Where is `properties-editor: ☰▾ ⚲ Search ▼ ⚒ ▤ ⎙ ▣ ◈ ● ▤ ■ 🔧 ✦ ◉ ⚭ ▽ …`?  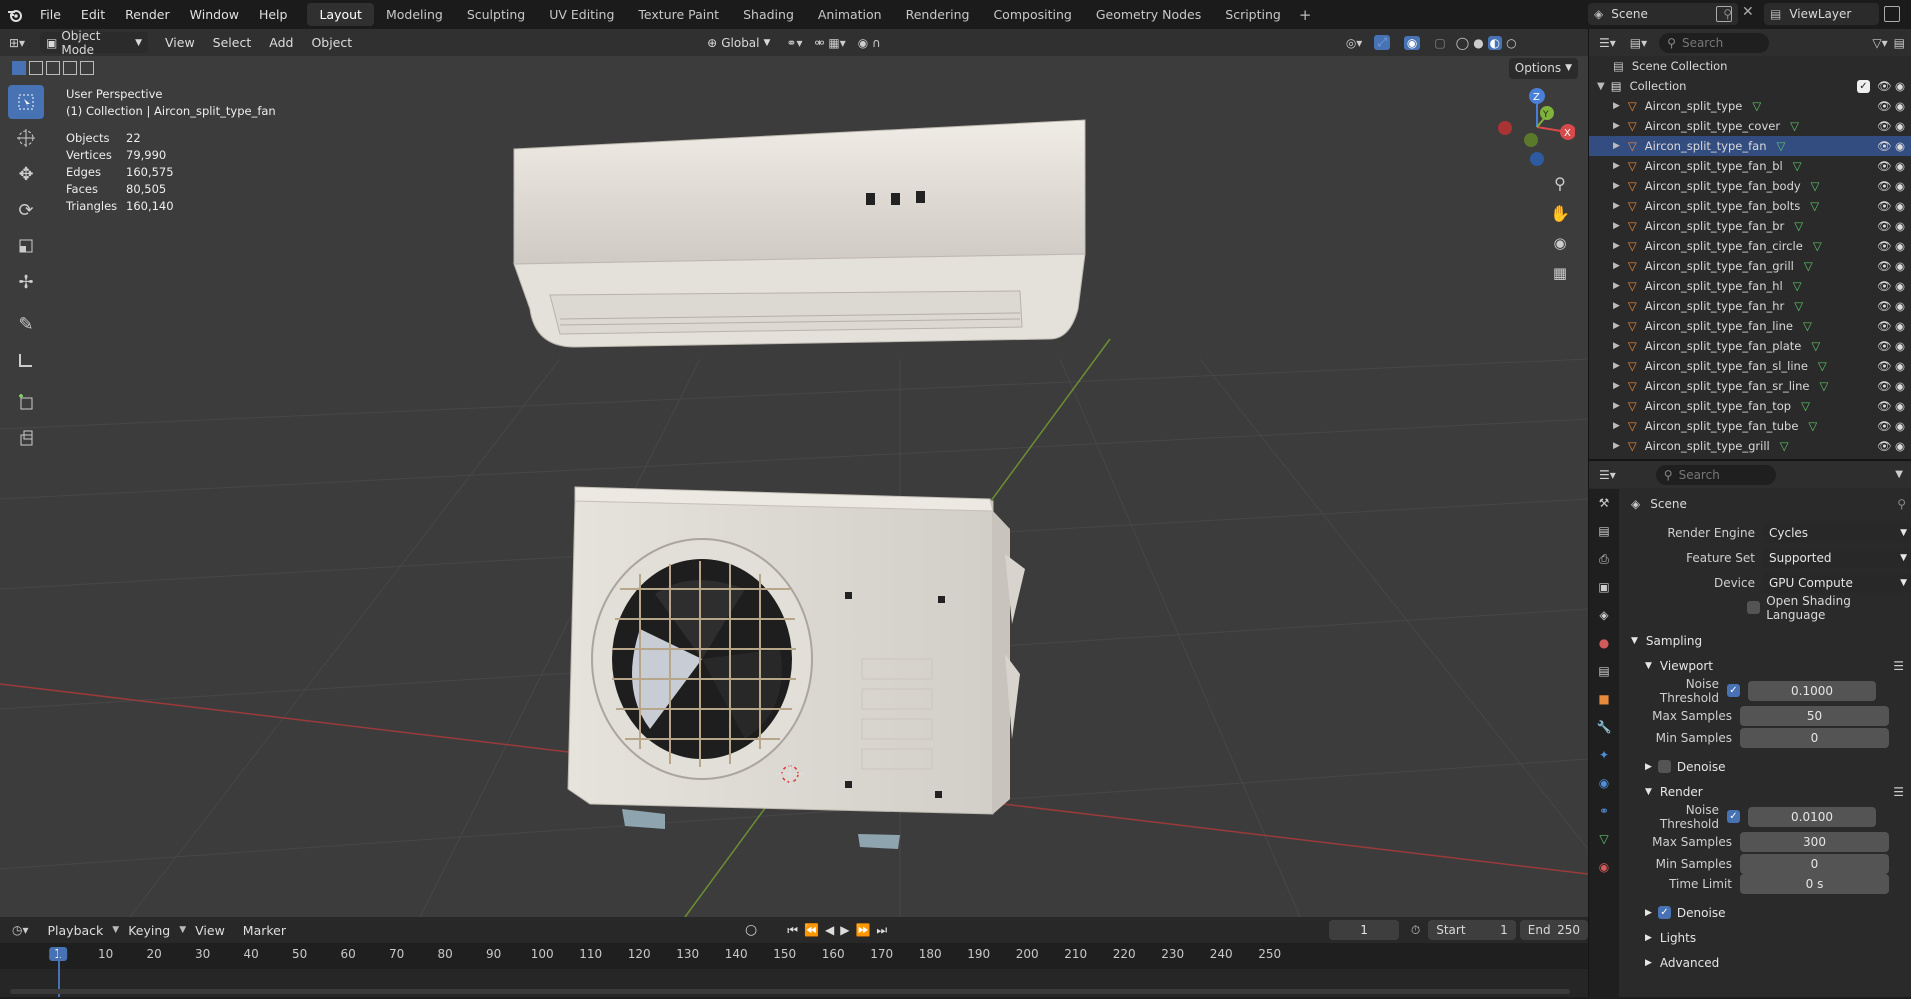 properties-editor: ☰▾ ⚲ Search ▼ ⚒ ▤ ⎙ ▣ ◈ ● ▤ ■ 🔧 ✦ ◉ ⚭ ▽ … is located at coordinates (1749, 729).